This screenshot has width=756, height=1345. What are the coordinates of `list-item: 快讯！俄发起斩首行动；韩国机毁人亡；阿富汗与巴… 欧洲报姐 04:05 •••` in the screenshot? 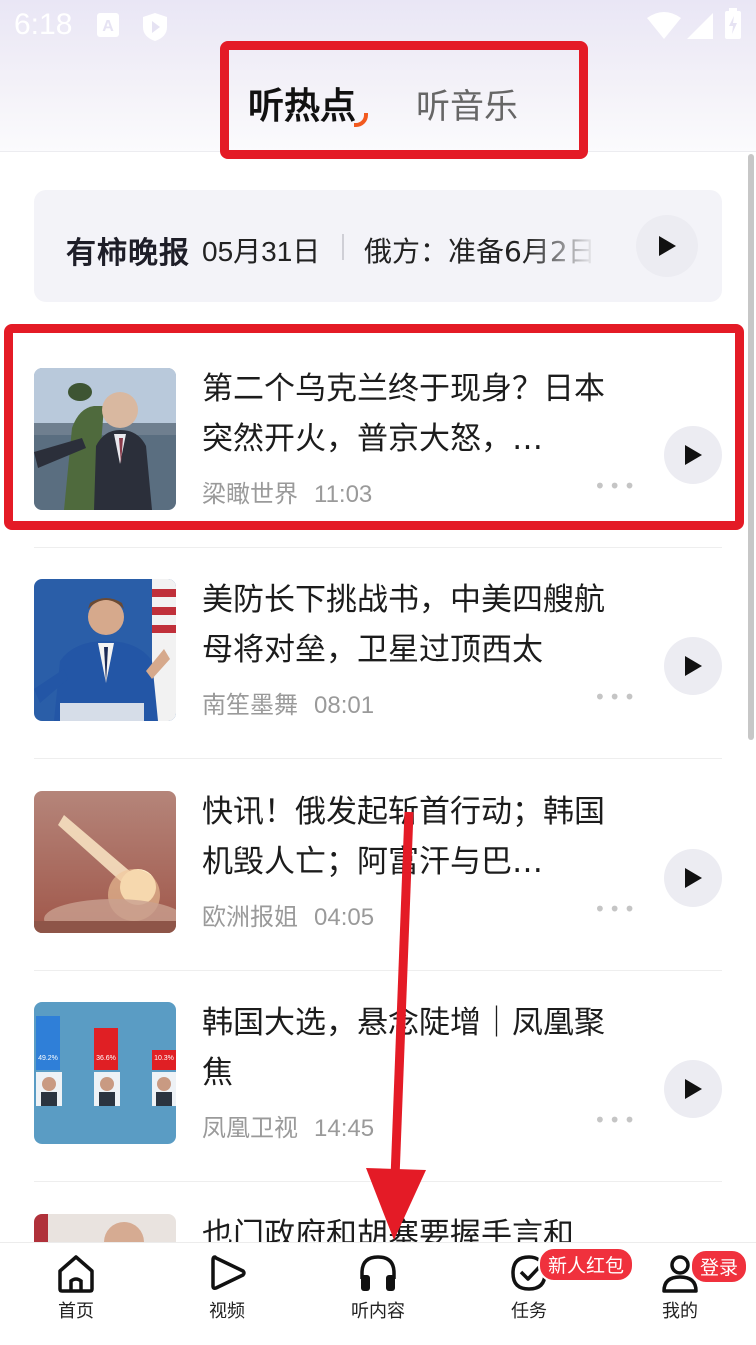 It's located at (378, 875).